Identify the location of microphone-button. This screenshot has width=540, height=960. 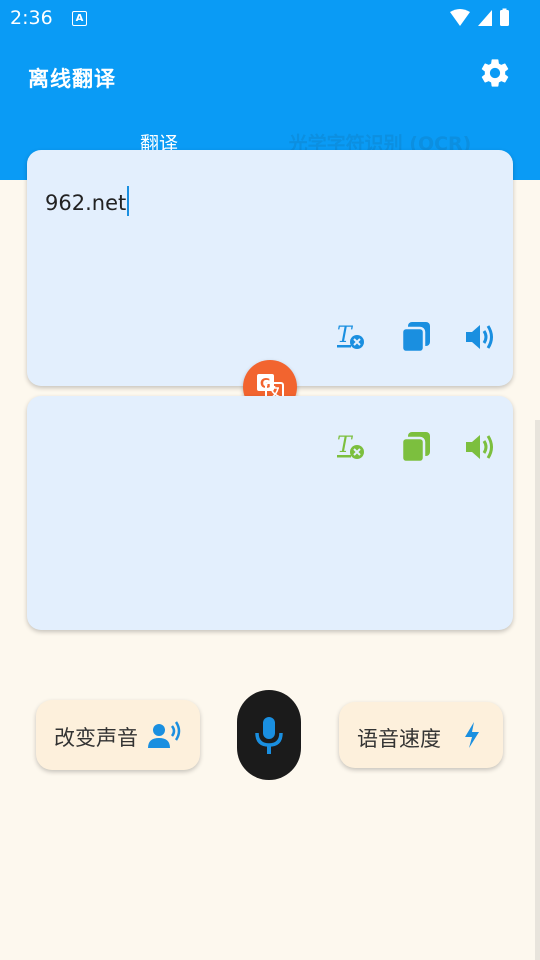
(269, 735).